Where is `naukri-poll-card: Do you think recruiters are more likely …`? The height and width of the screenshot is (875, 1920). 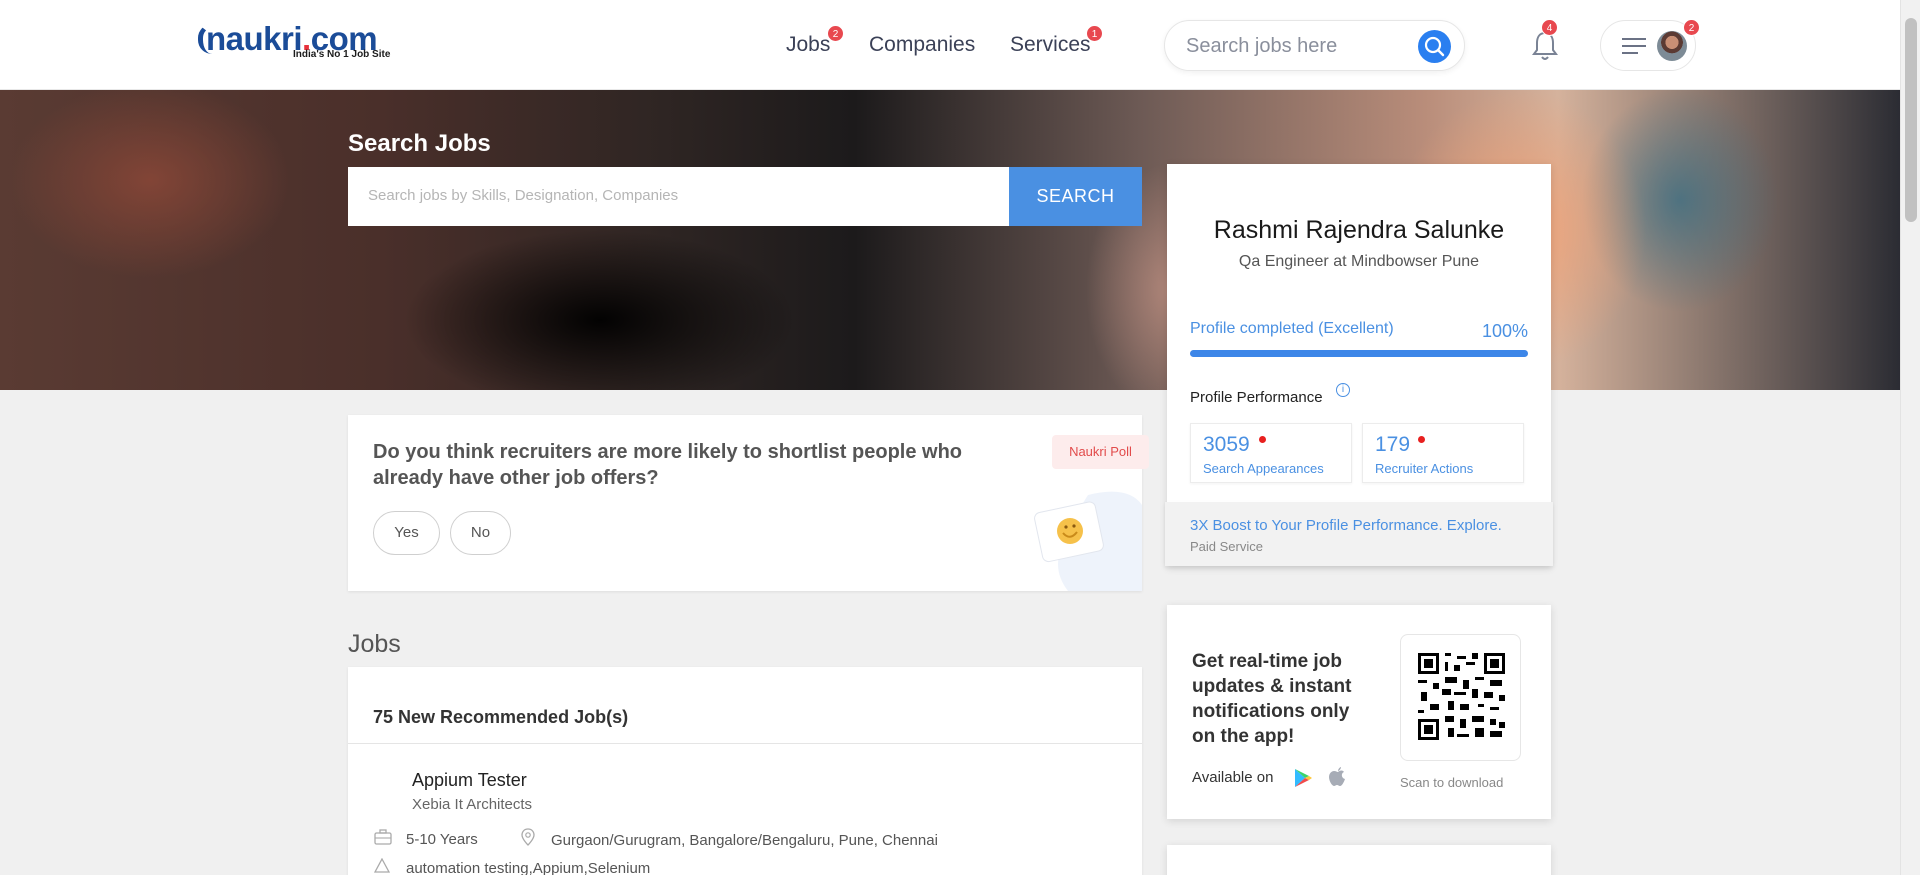 naukri-poll-card: Do you think recruiters are more likely … is located at coordinates (748, 503).